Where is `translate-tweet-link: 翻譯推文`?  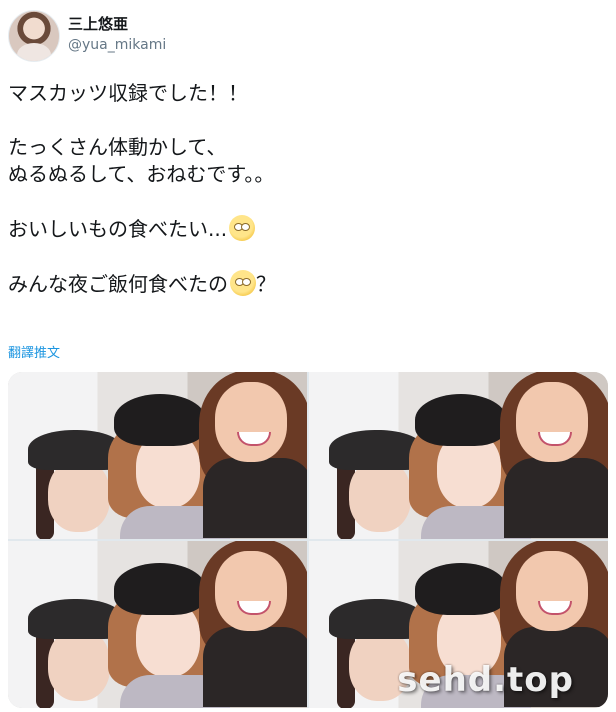
translate-tweet-link: 翻譯推文 is located at coordinates (34, 351).